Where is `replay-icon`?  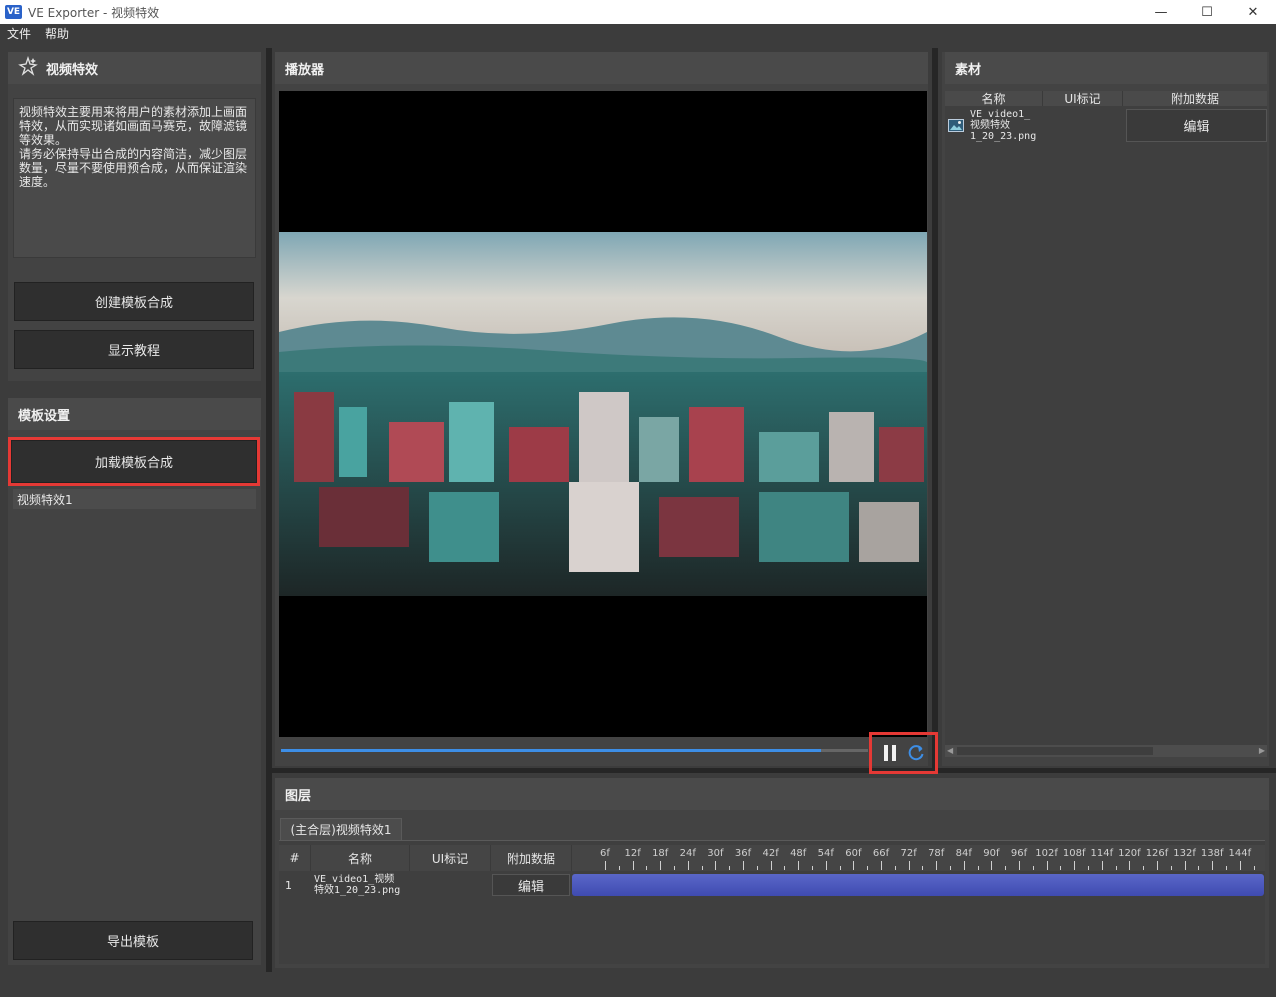 replay-icon is located at coordinates (916, 753).